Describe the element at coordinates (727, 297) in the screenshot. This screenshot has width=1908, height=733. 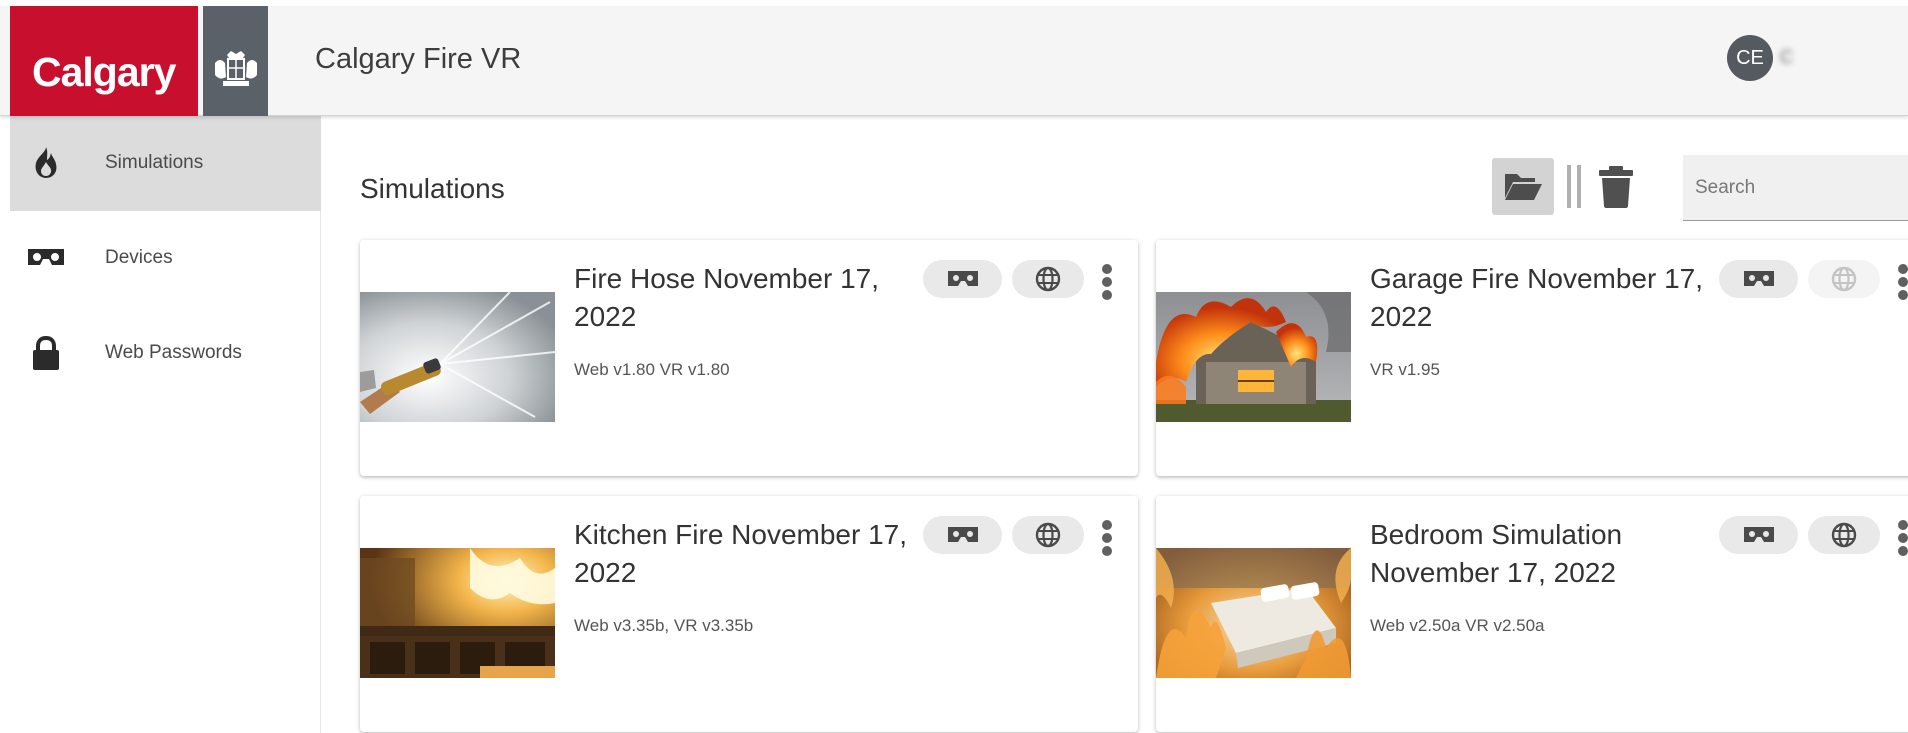
I see `card-title: Fire Hose November 17, 2022` at that location.